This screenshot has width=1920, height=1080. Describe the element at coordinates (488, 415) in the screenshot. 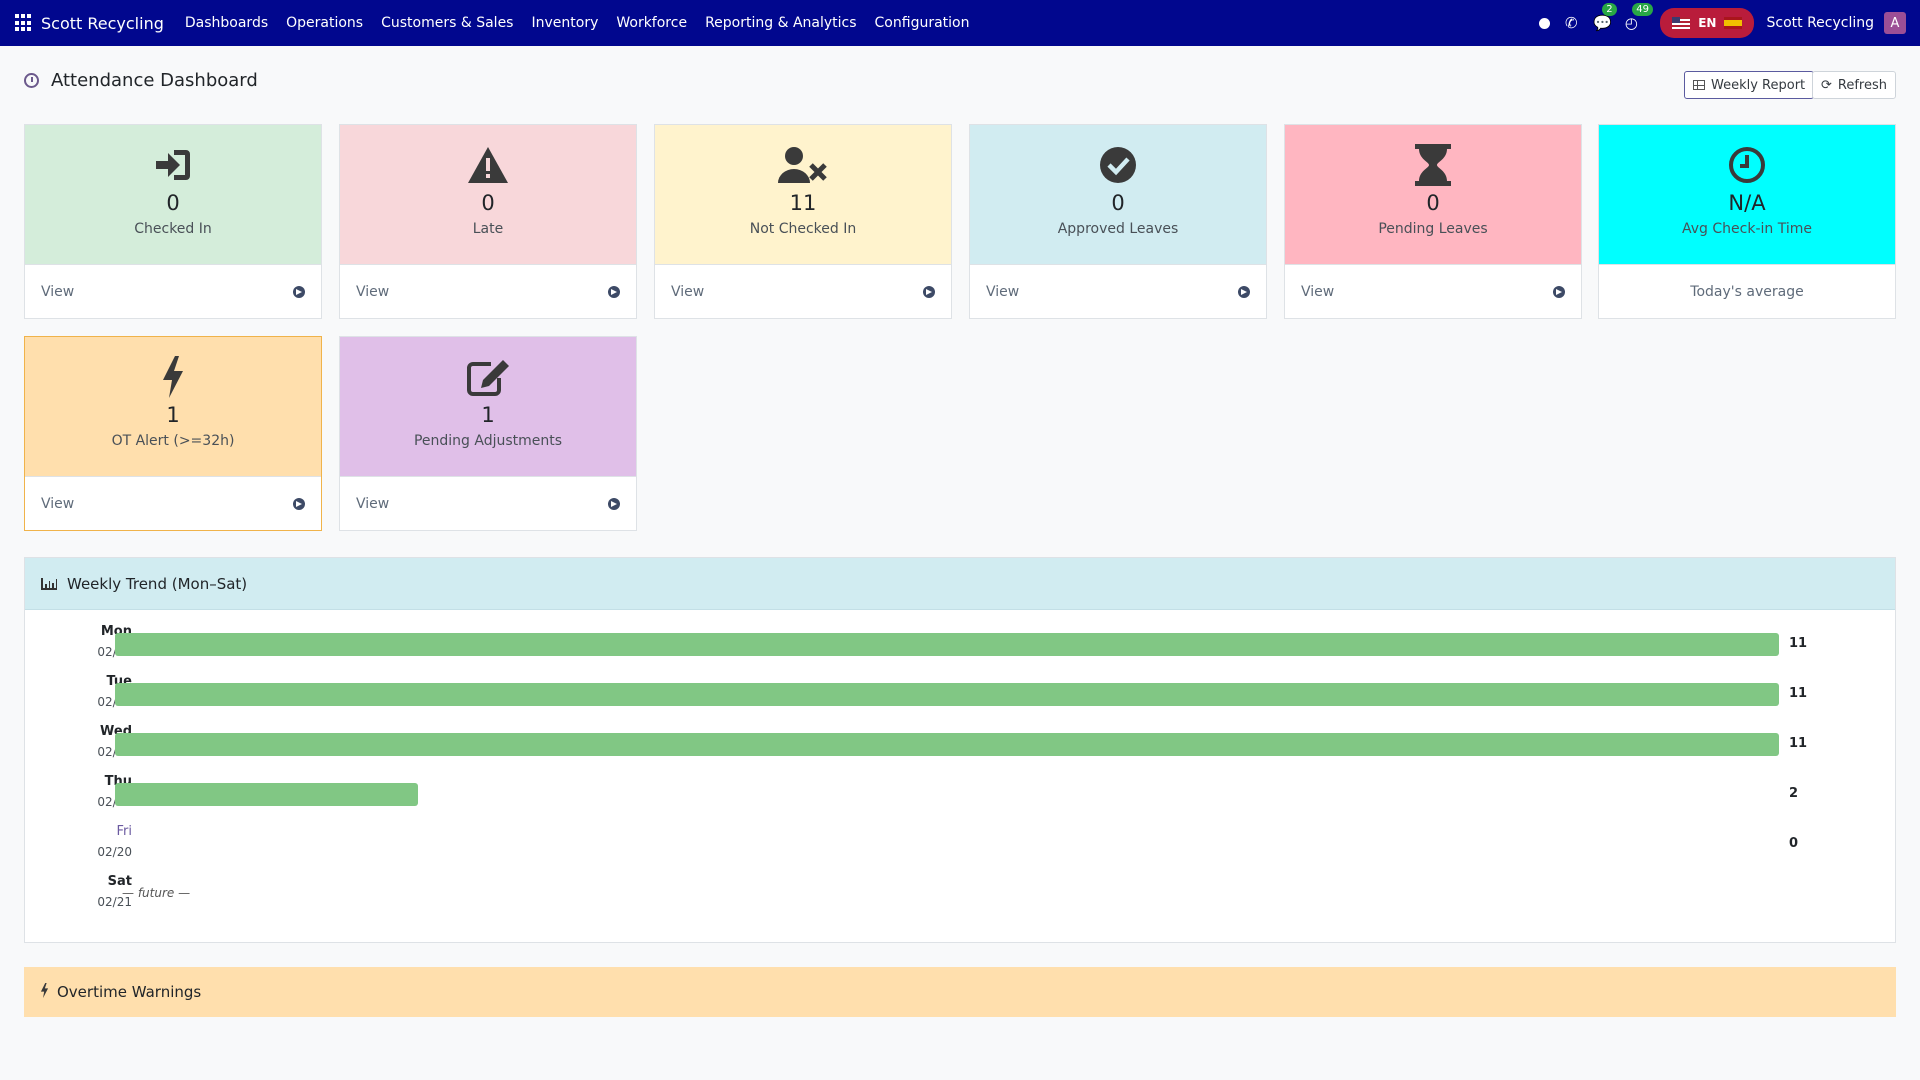

I see `card-value: 1` at that location.